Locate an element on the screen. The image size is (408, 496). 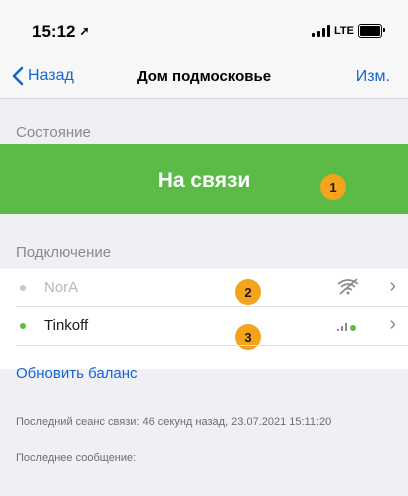
page-title: Дом подмосковье is located at coordinates (204, 76).